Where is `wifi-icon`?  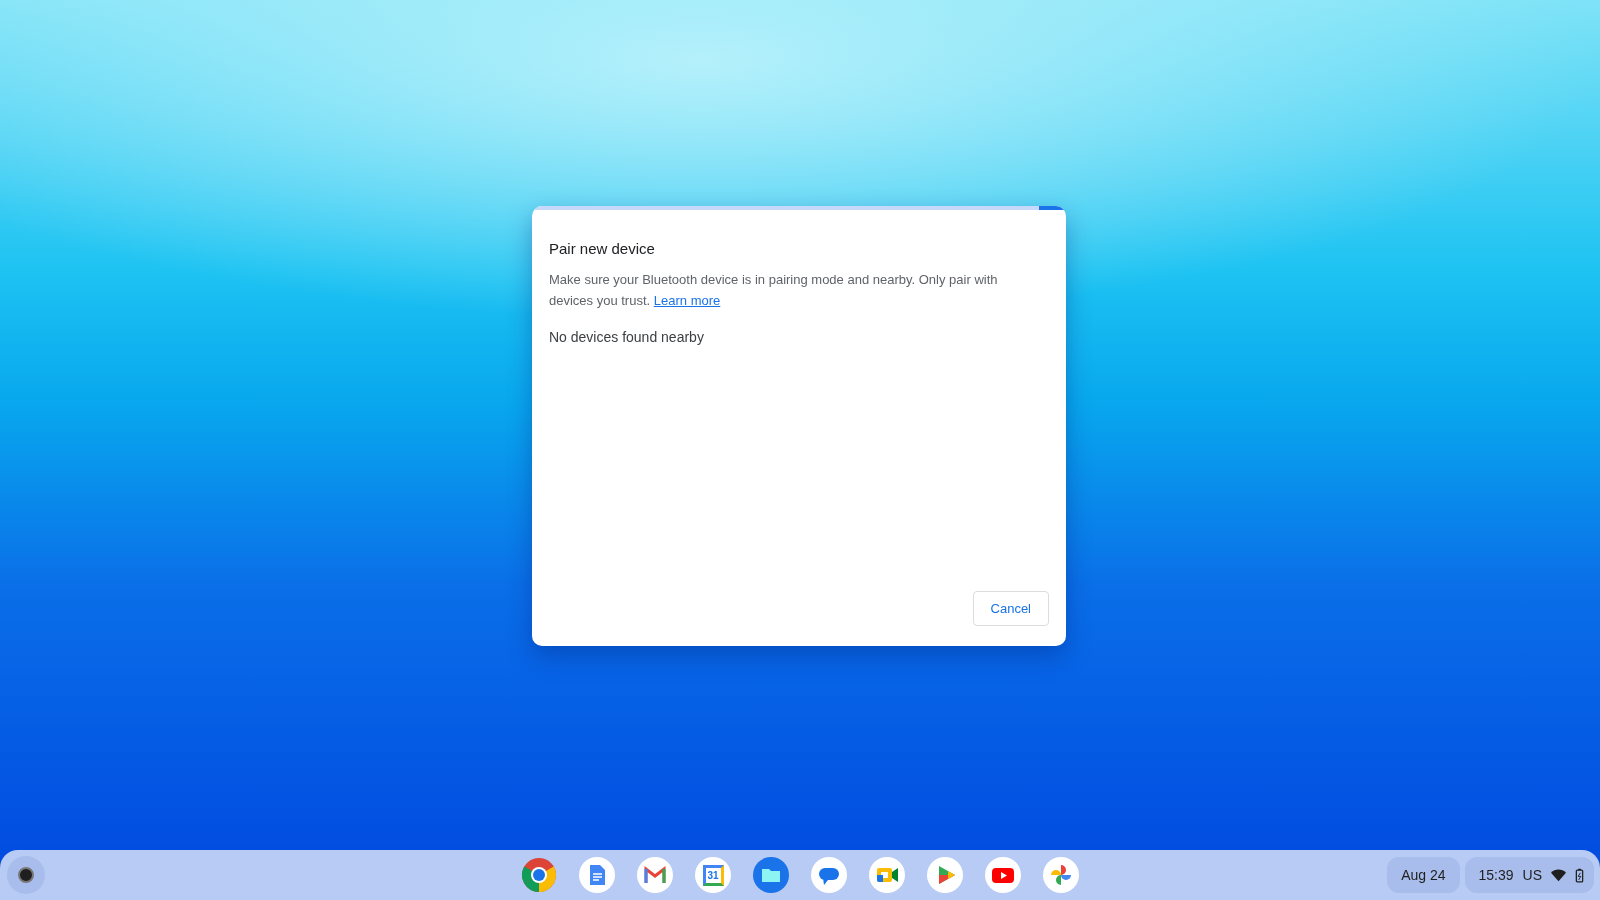
wifi-icon is located at coordinates (1558, 875).